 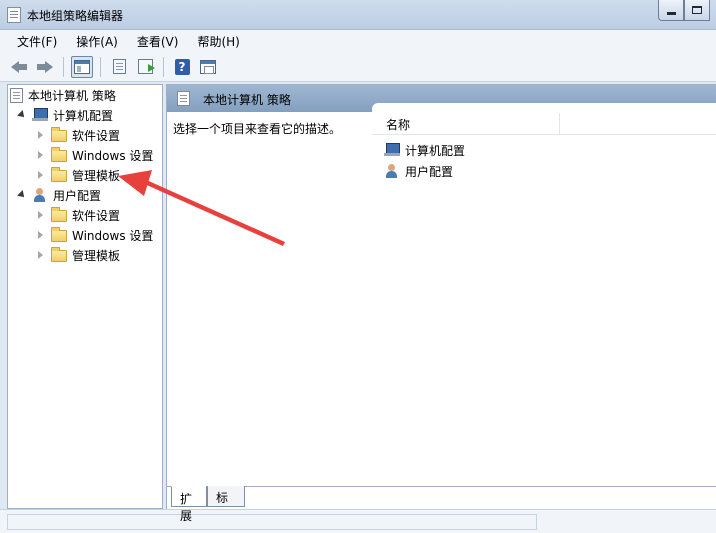 What do you see at coordinates (358, 41) in the screenshot?
I see `menu-bar: 文件(F) 操作(A) 查看(V) 帮助(H)` at bounding box center [358, 41].